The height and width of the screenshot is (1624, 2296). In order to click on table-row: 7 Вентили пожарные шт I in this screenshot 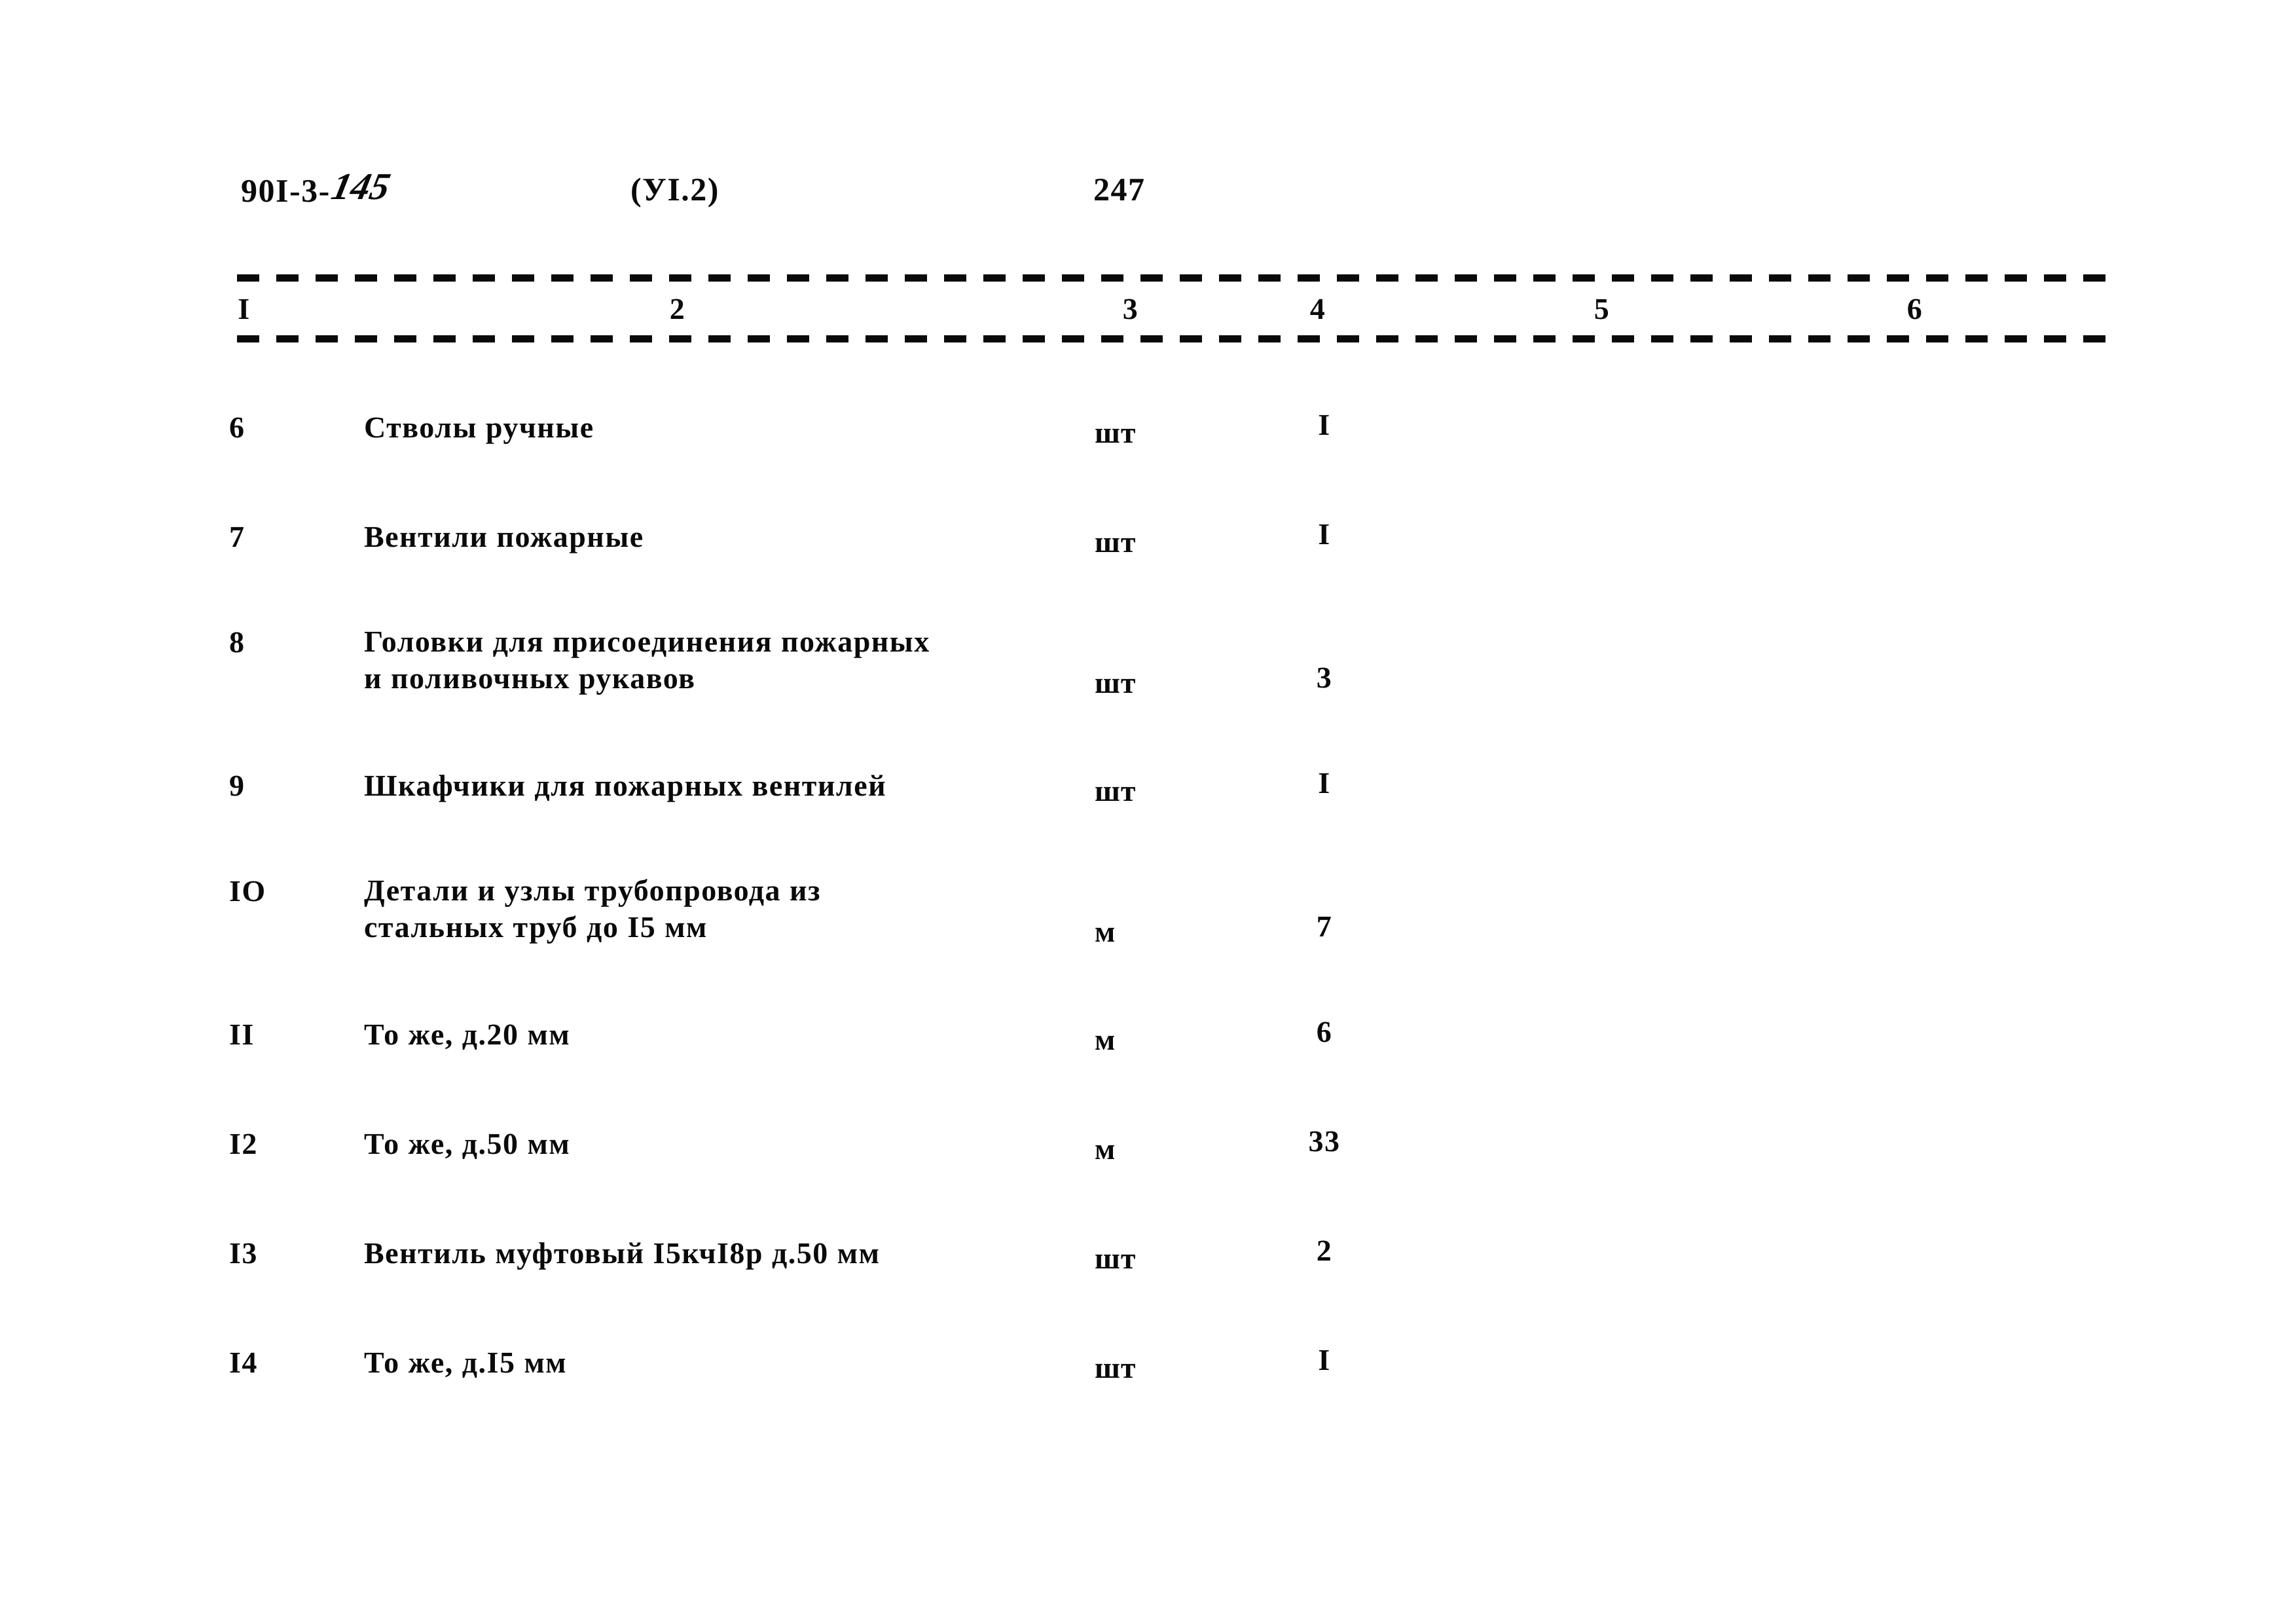, I will do `click(1148, 557)`.